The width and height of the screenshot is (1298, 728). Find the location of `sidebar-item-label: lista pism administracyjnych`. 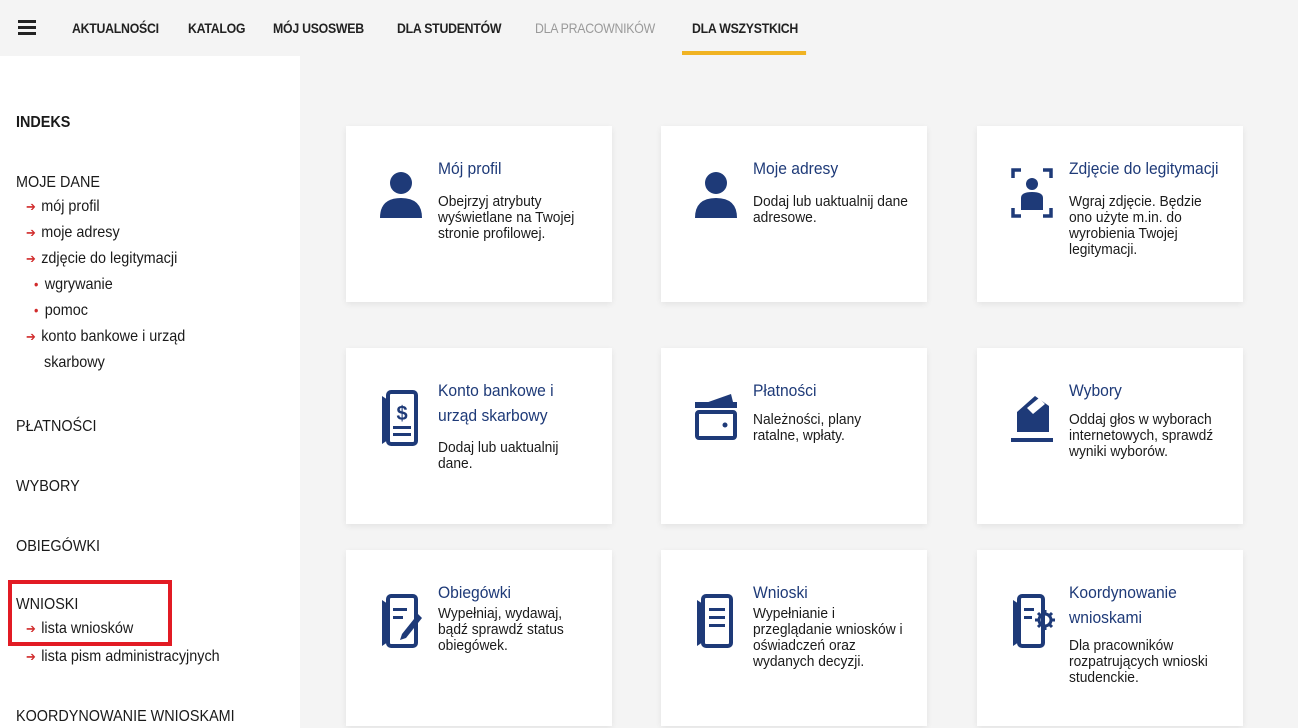

sidebar-item-label: lista pism administracyjnych is located at coordinates (130, 656).